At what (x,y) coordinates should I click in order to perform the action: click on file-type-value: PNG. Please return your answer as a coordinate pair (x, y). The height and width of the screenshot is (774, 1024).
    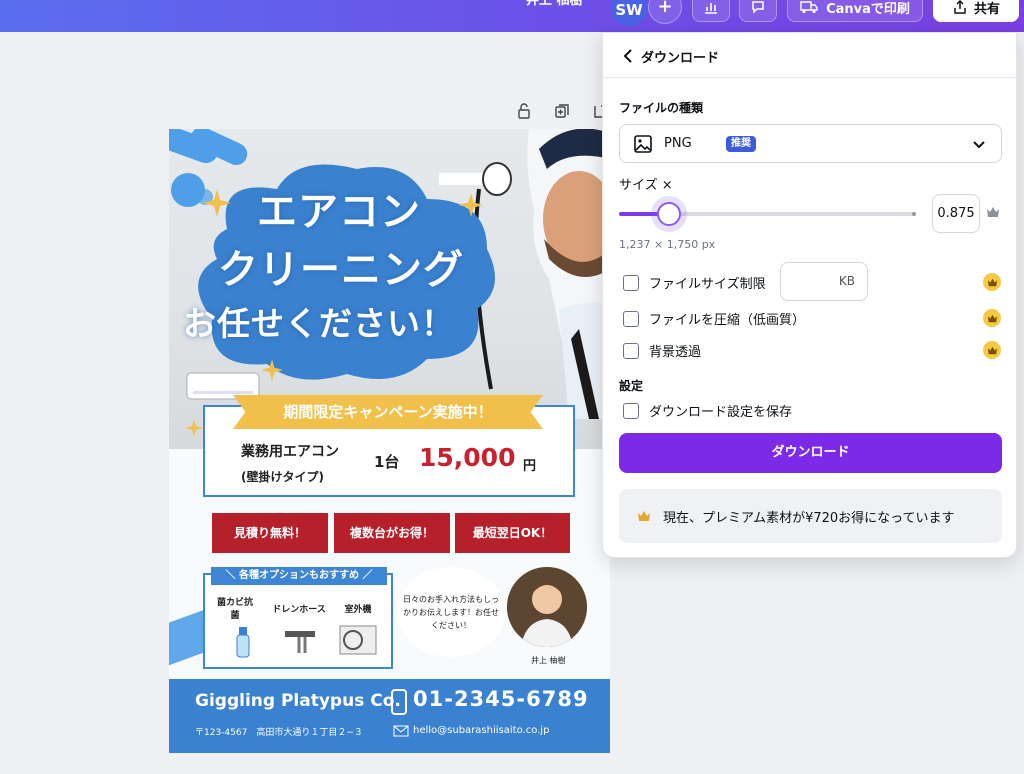
    Looking at the image, I should click on (678, 143).